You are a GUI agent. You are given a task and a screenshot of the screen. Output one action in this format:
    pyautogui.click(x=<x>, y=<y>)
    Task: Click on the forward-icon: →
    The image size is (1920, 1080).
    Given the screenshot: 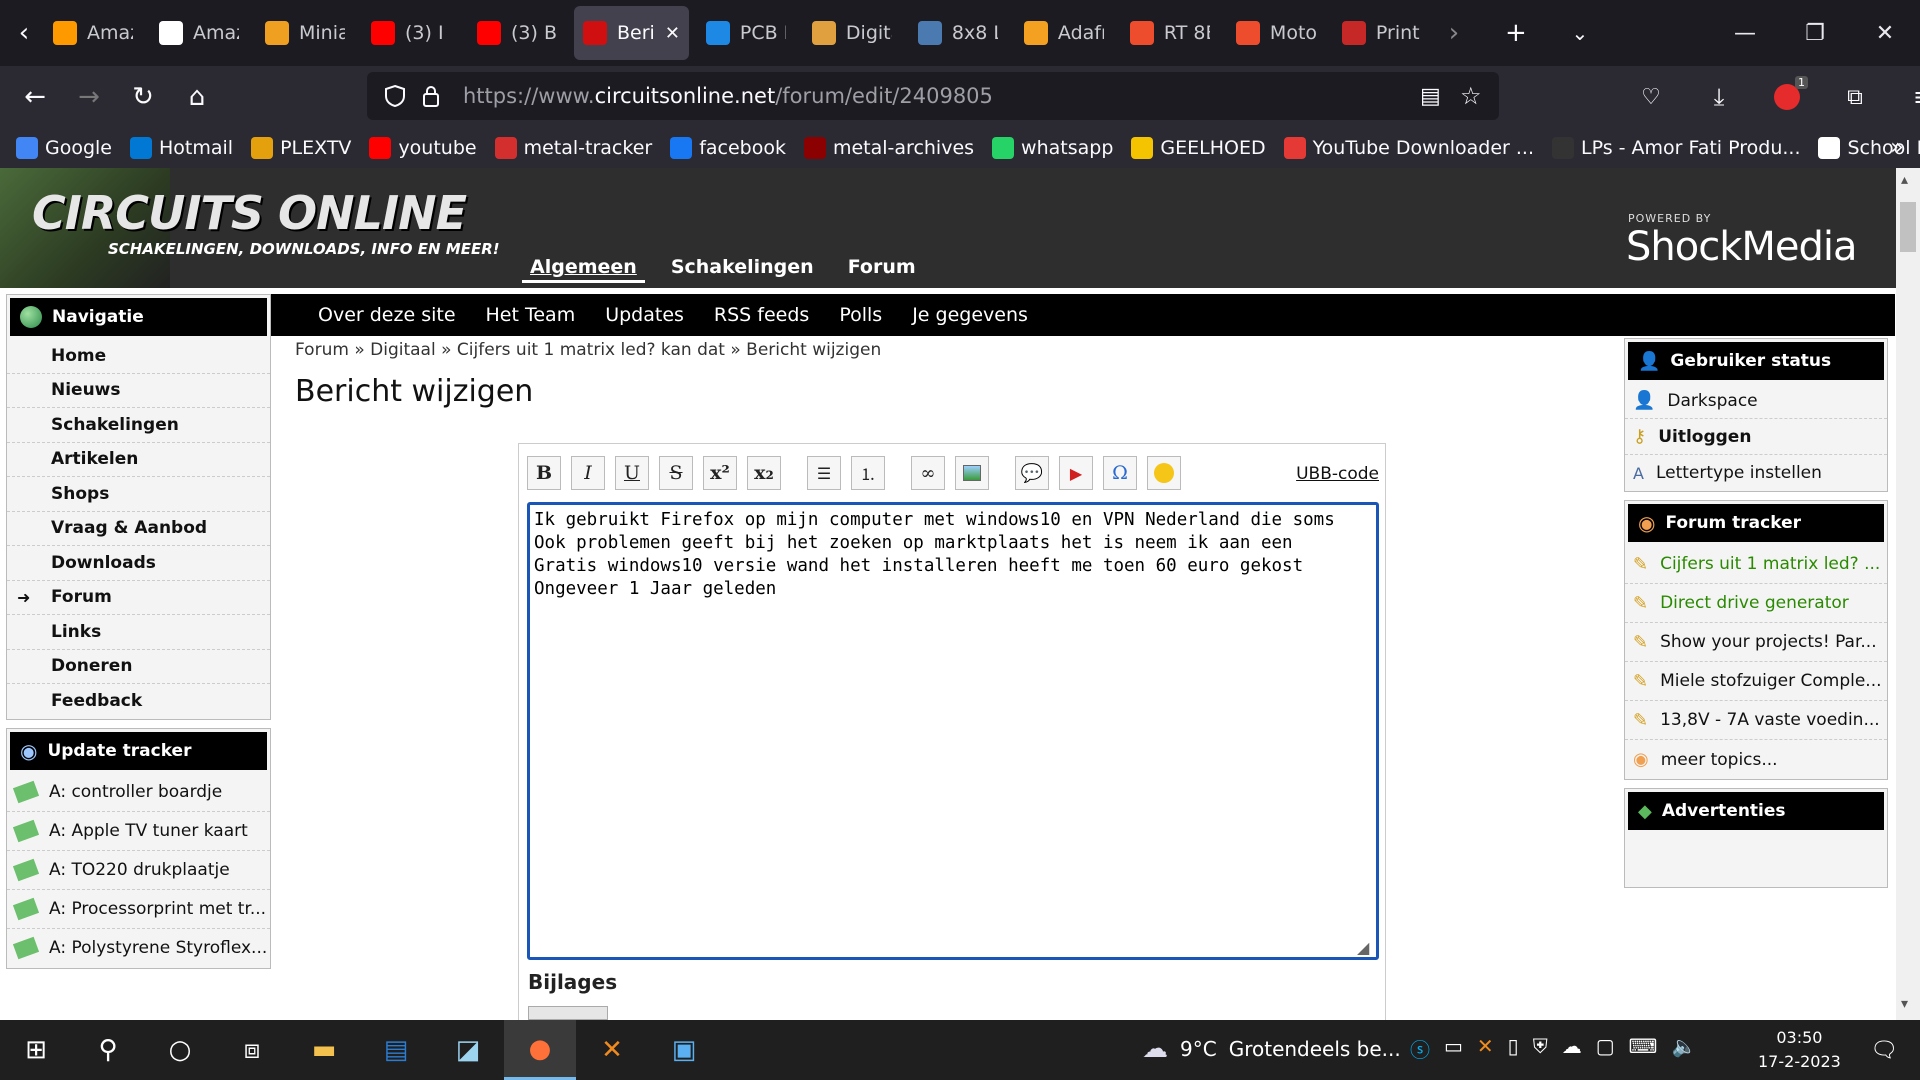 What is the action you would take?
    pyautogui.click(x=89, y=97)
    